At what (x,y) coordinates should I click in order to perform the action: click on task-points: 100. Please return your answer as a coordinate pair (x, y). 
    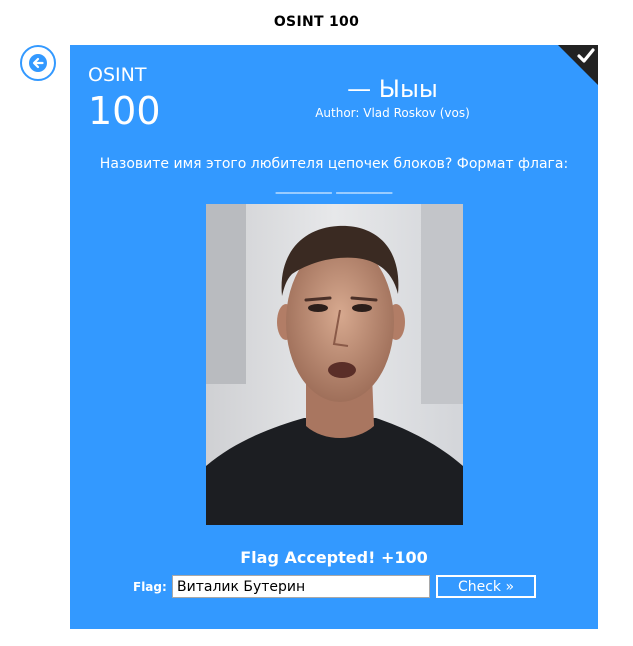
    Looking at the image, I should click on (124, 111).